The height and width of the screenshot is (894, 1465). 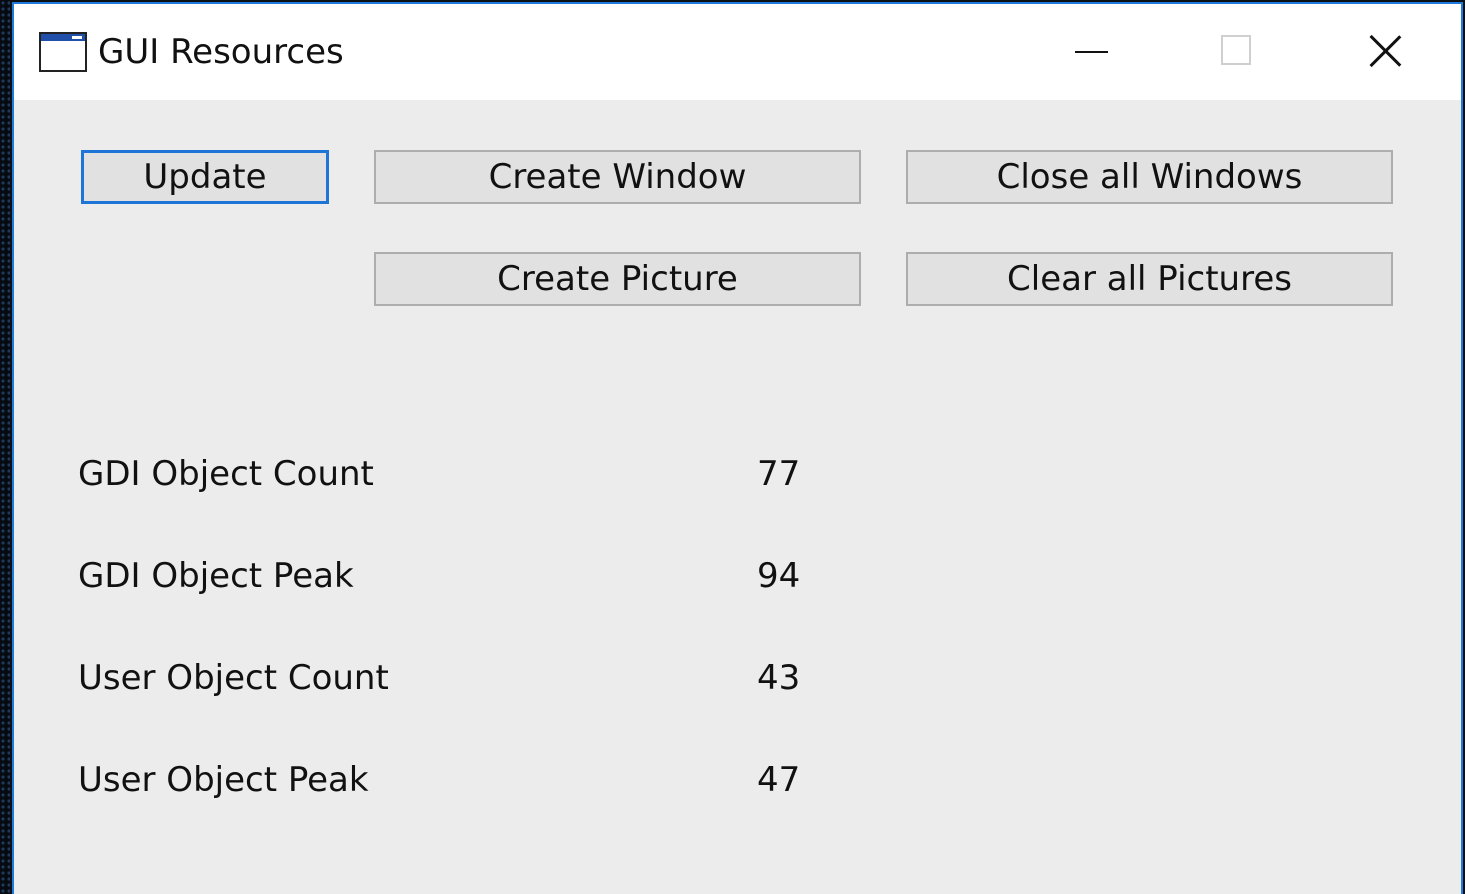 I want to click on close-icon, so click(x=1385, y=51).